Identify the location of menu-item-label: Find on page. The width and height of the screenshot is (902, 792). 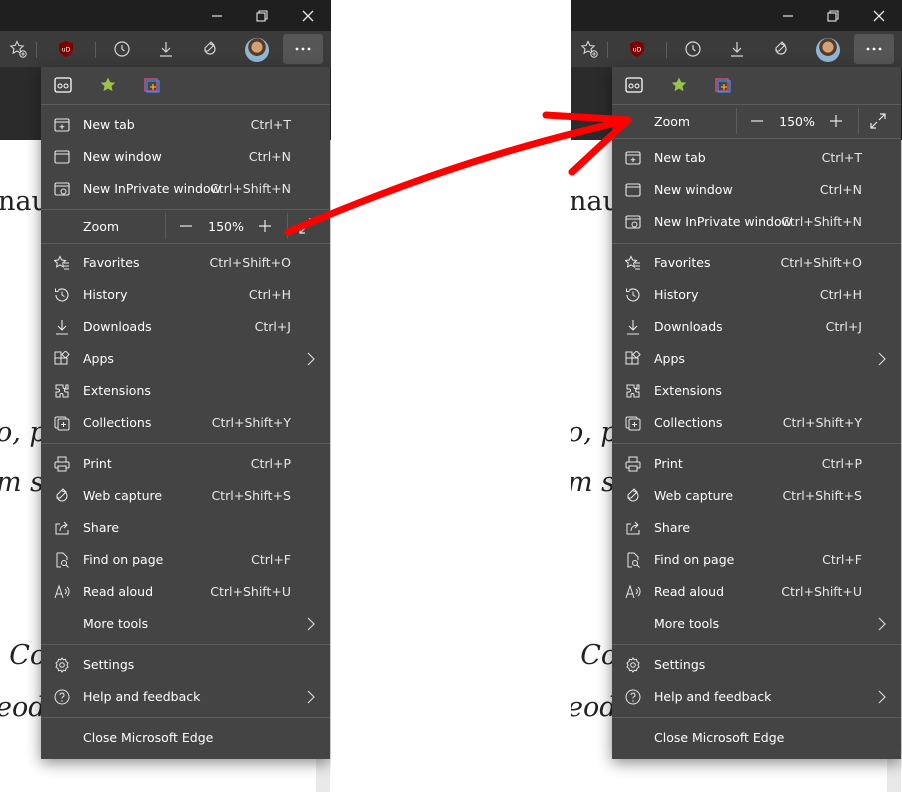
(123, 559).